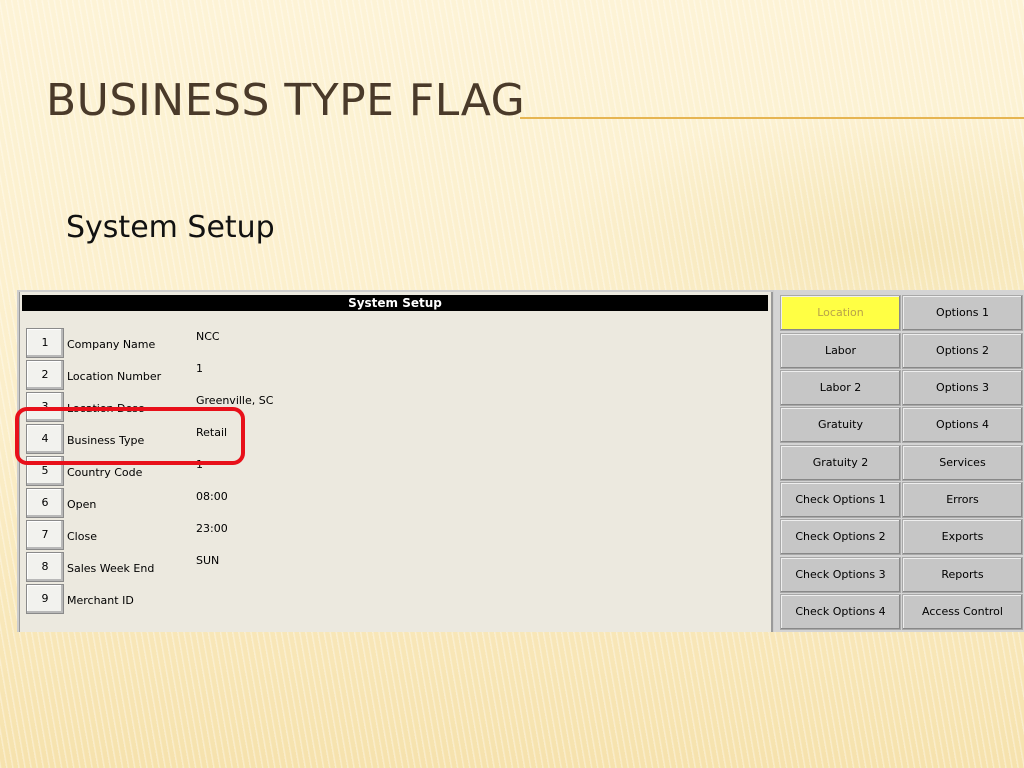 This screenshot has height=768, width=1024. I want to click on field-row-merchant-id: 9 Merchant ID, so click(396, 599).